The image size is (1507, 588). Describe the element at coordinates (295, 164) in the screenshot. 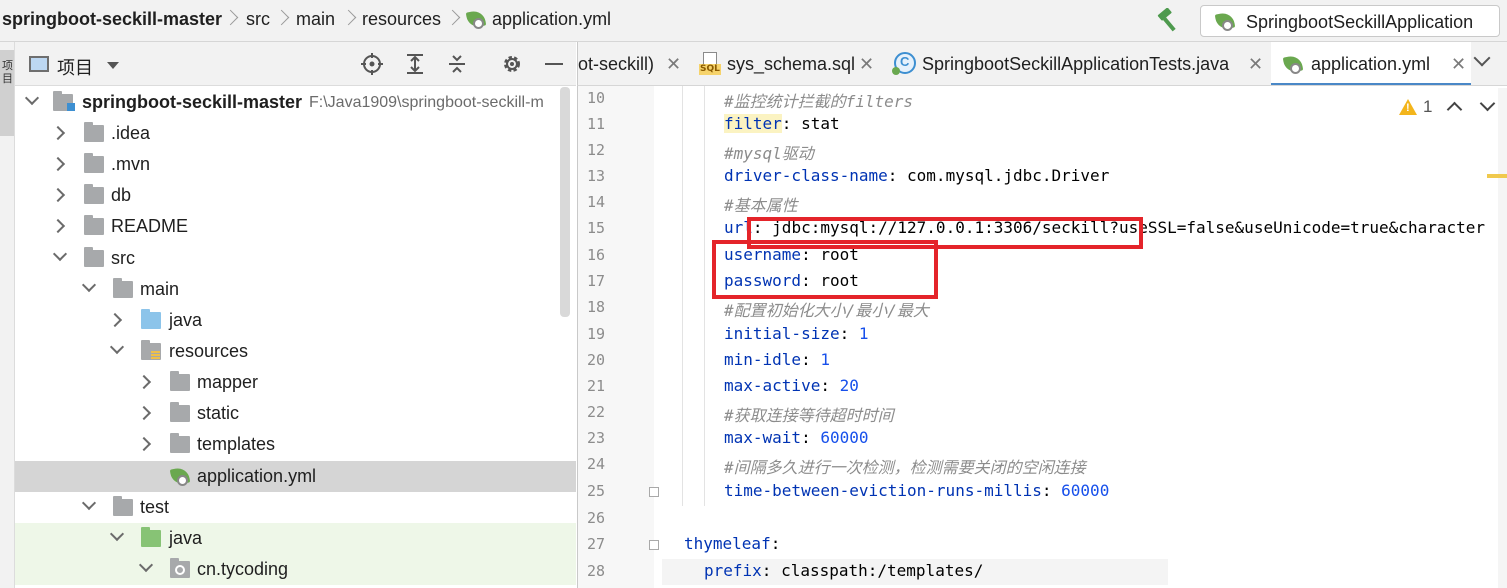

I see `tree-item-mvn: .mvn` at that location.